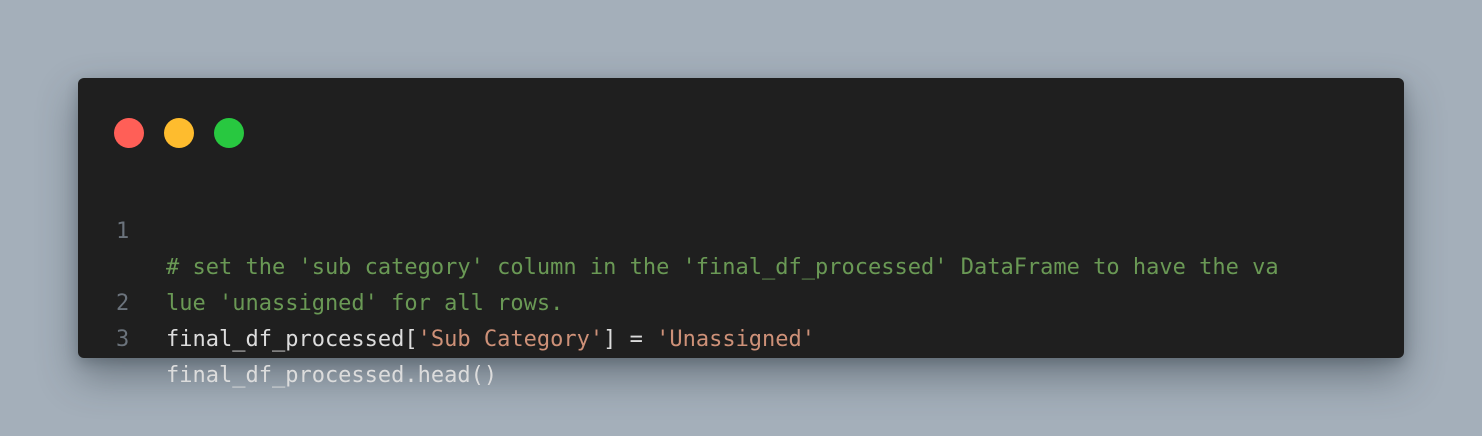 The image size is (1482, 436). I want to click on line-number: 3, so click(123, 339).